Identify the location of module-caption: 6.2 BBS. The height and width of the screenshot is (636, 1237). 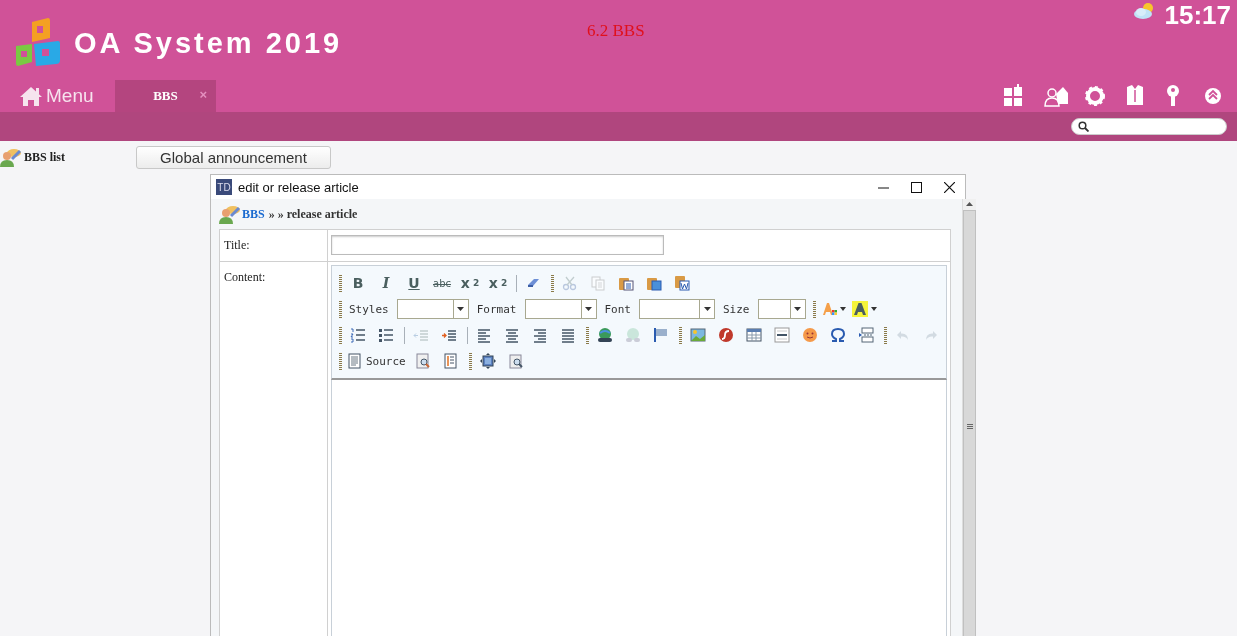
(616, 31).